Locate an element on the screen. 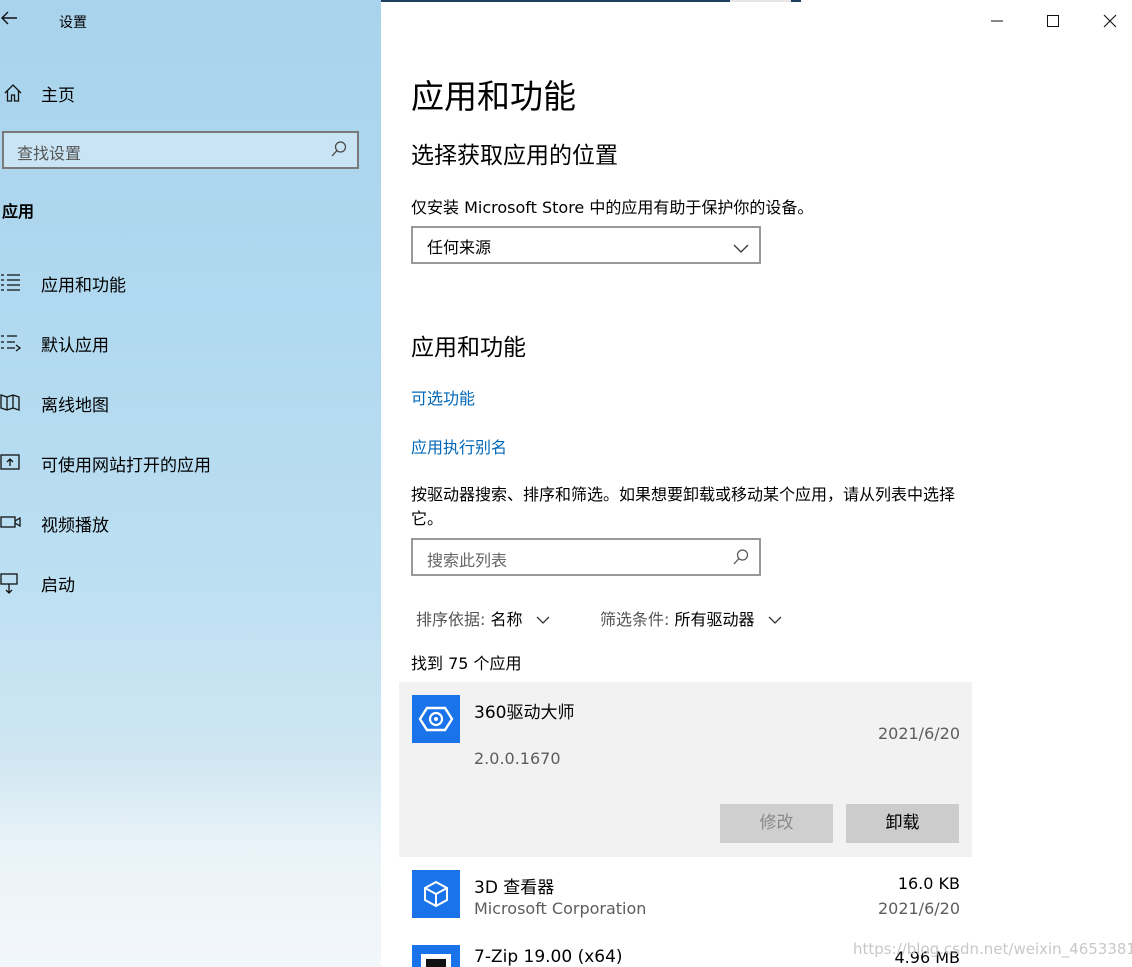  optional-features-link: 可选功能 is located at coordinates (443, 397).